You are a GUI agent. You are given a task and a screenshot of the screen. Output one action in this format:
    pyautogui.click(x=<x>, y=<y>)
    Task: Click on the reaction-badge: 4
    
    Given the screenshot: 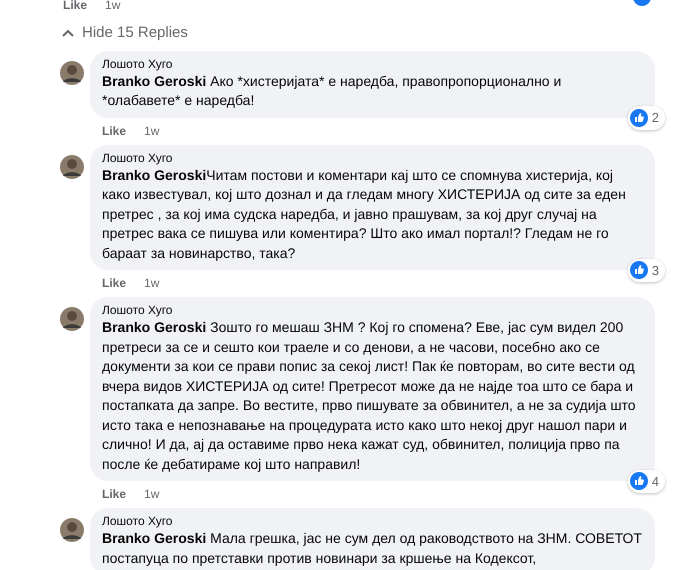 What is the action you would take?
    pyautogui.click(x=646, y=481)
    